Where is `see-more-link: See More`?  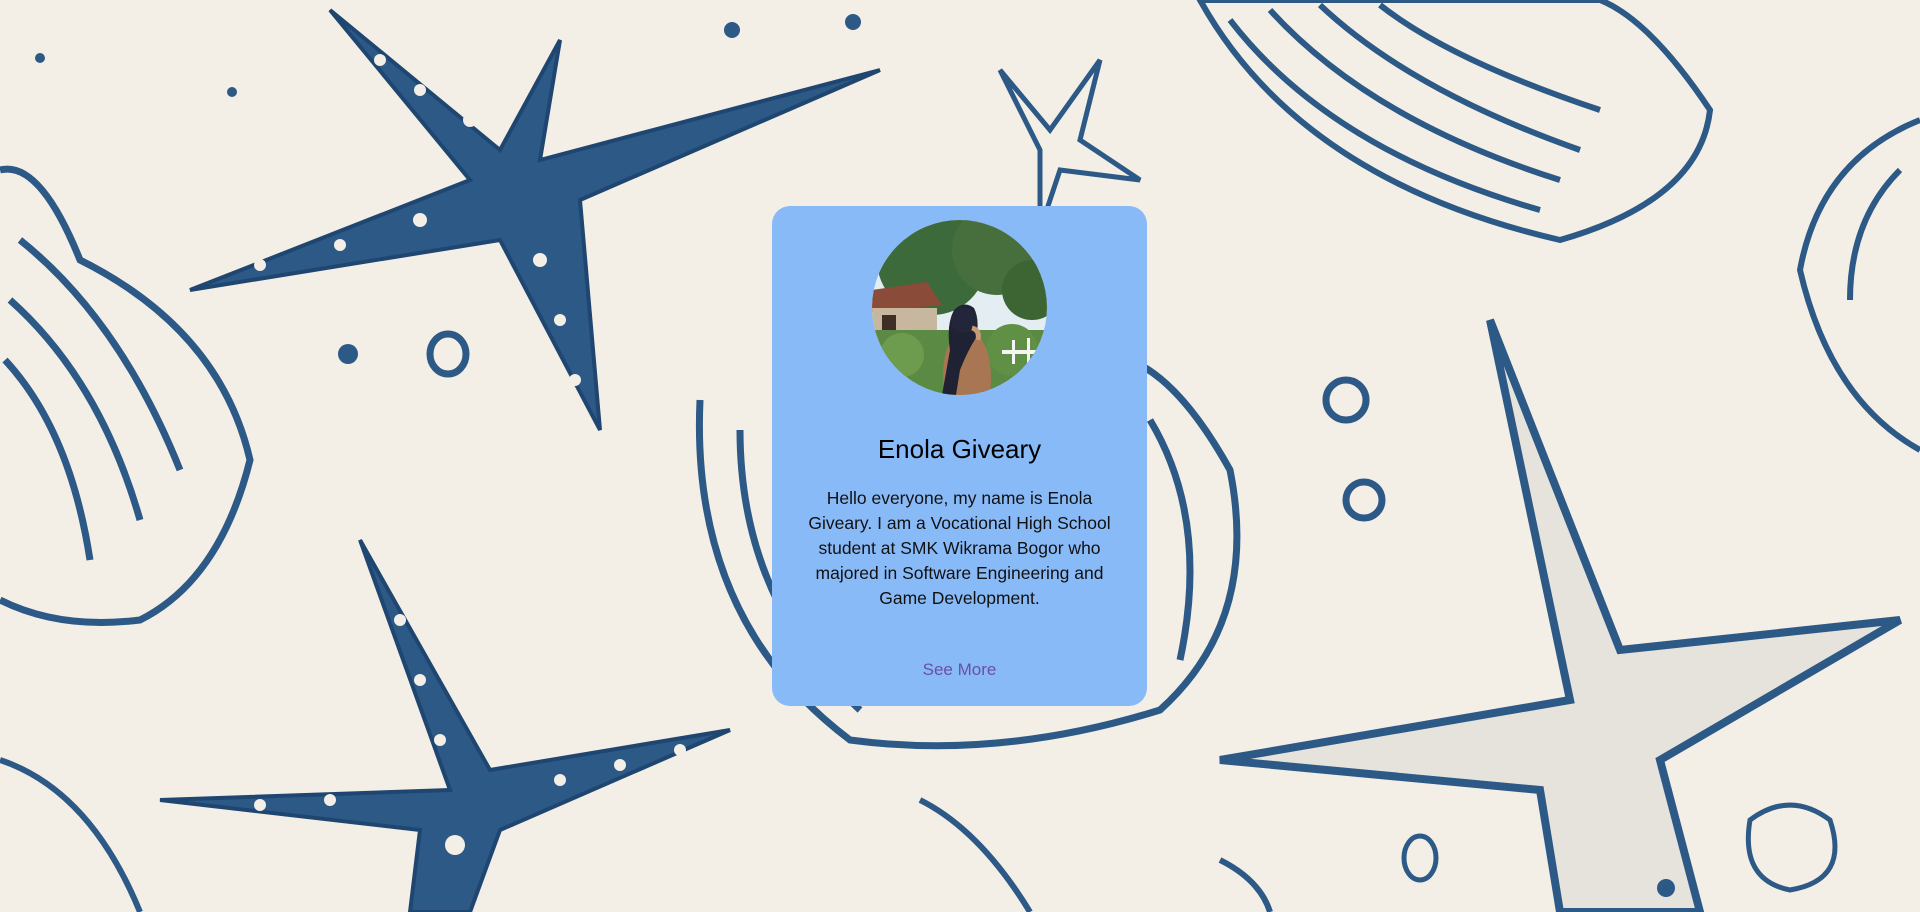
see-more-link: See More is located at coordinates (959, 670).